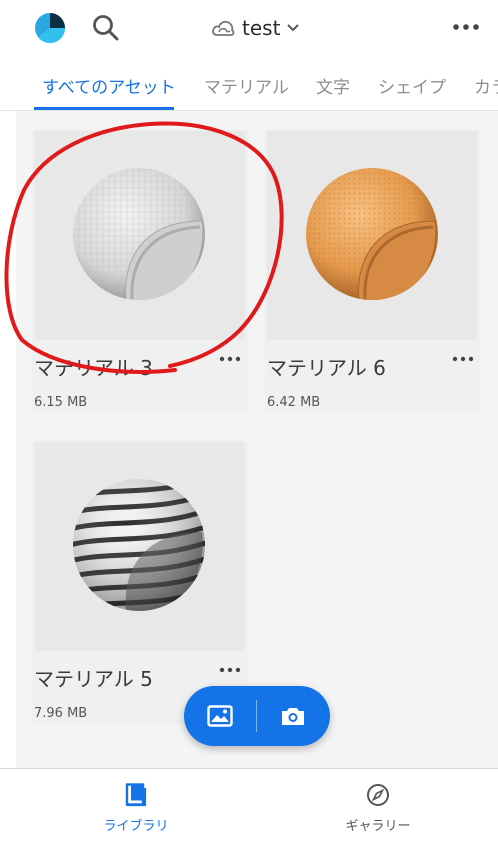  What do you see at coordinates (61, 402) in the screenshot?
I see `asset-size: 6.15 MB` at bounding box center [61, 402].